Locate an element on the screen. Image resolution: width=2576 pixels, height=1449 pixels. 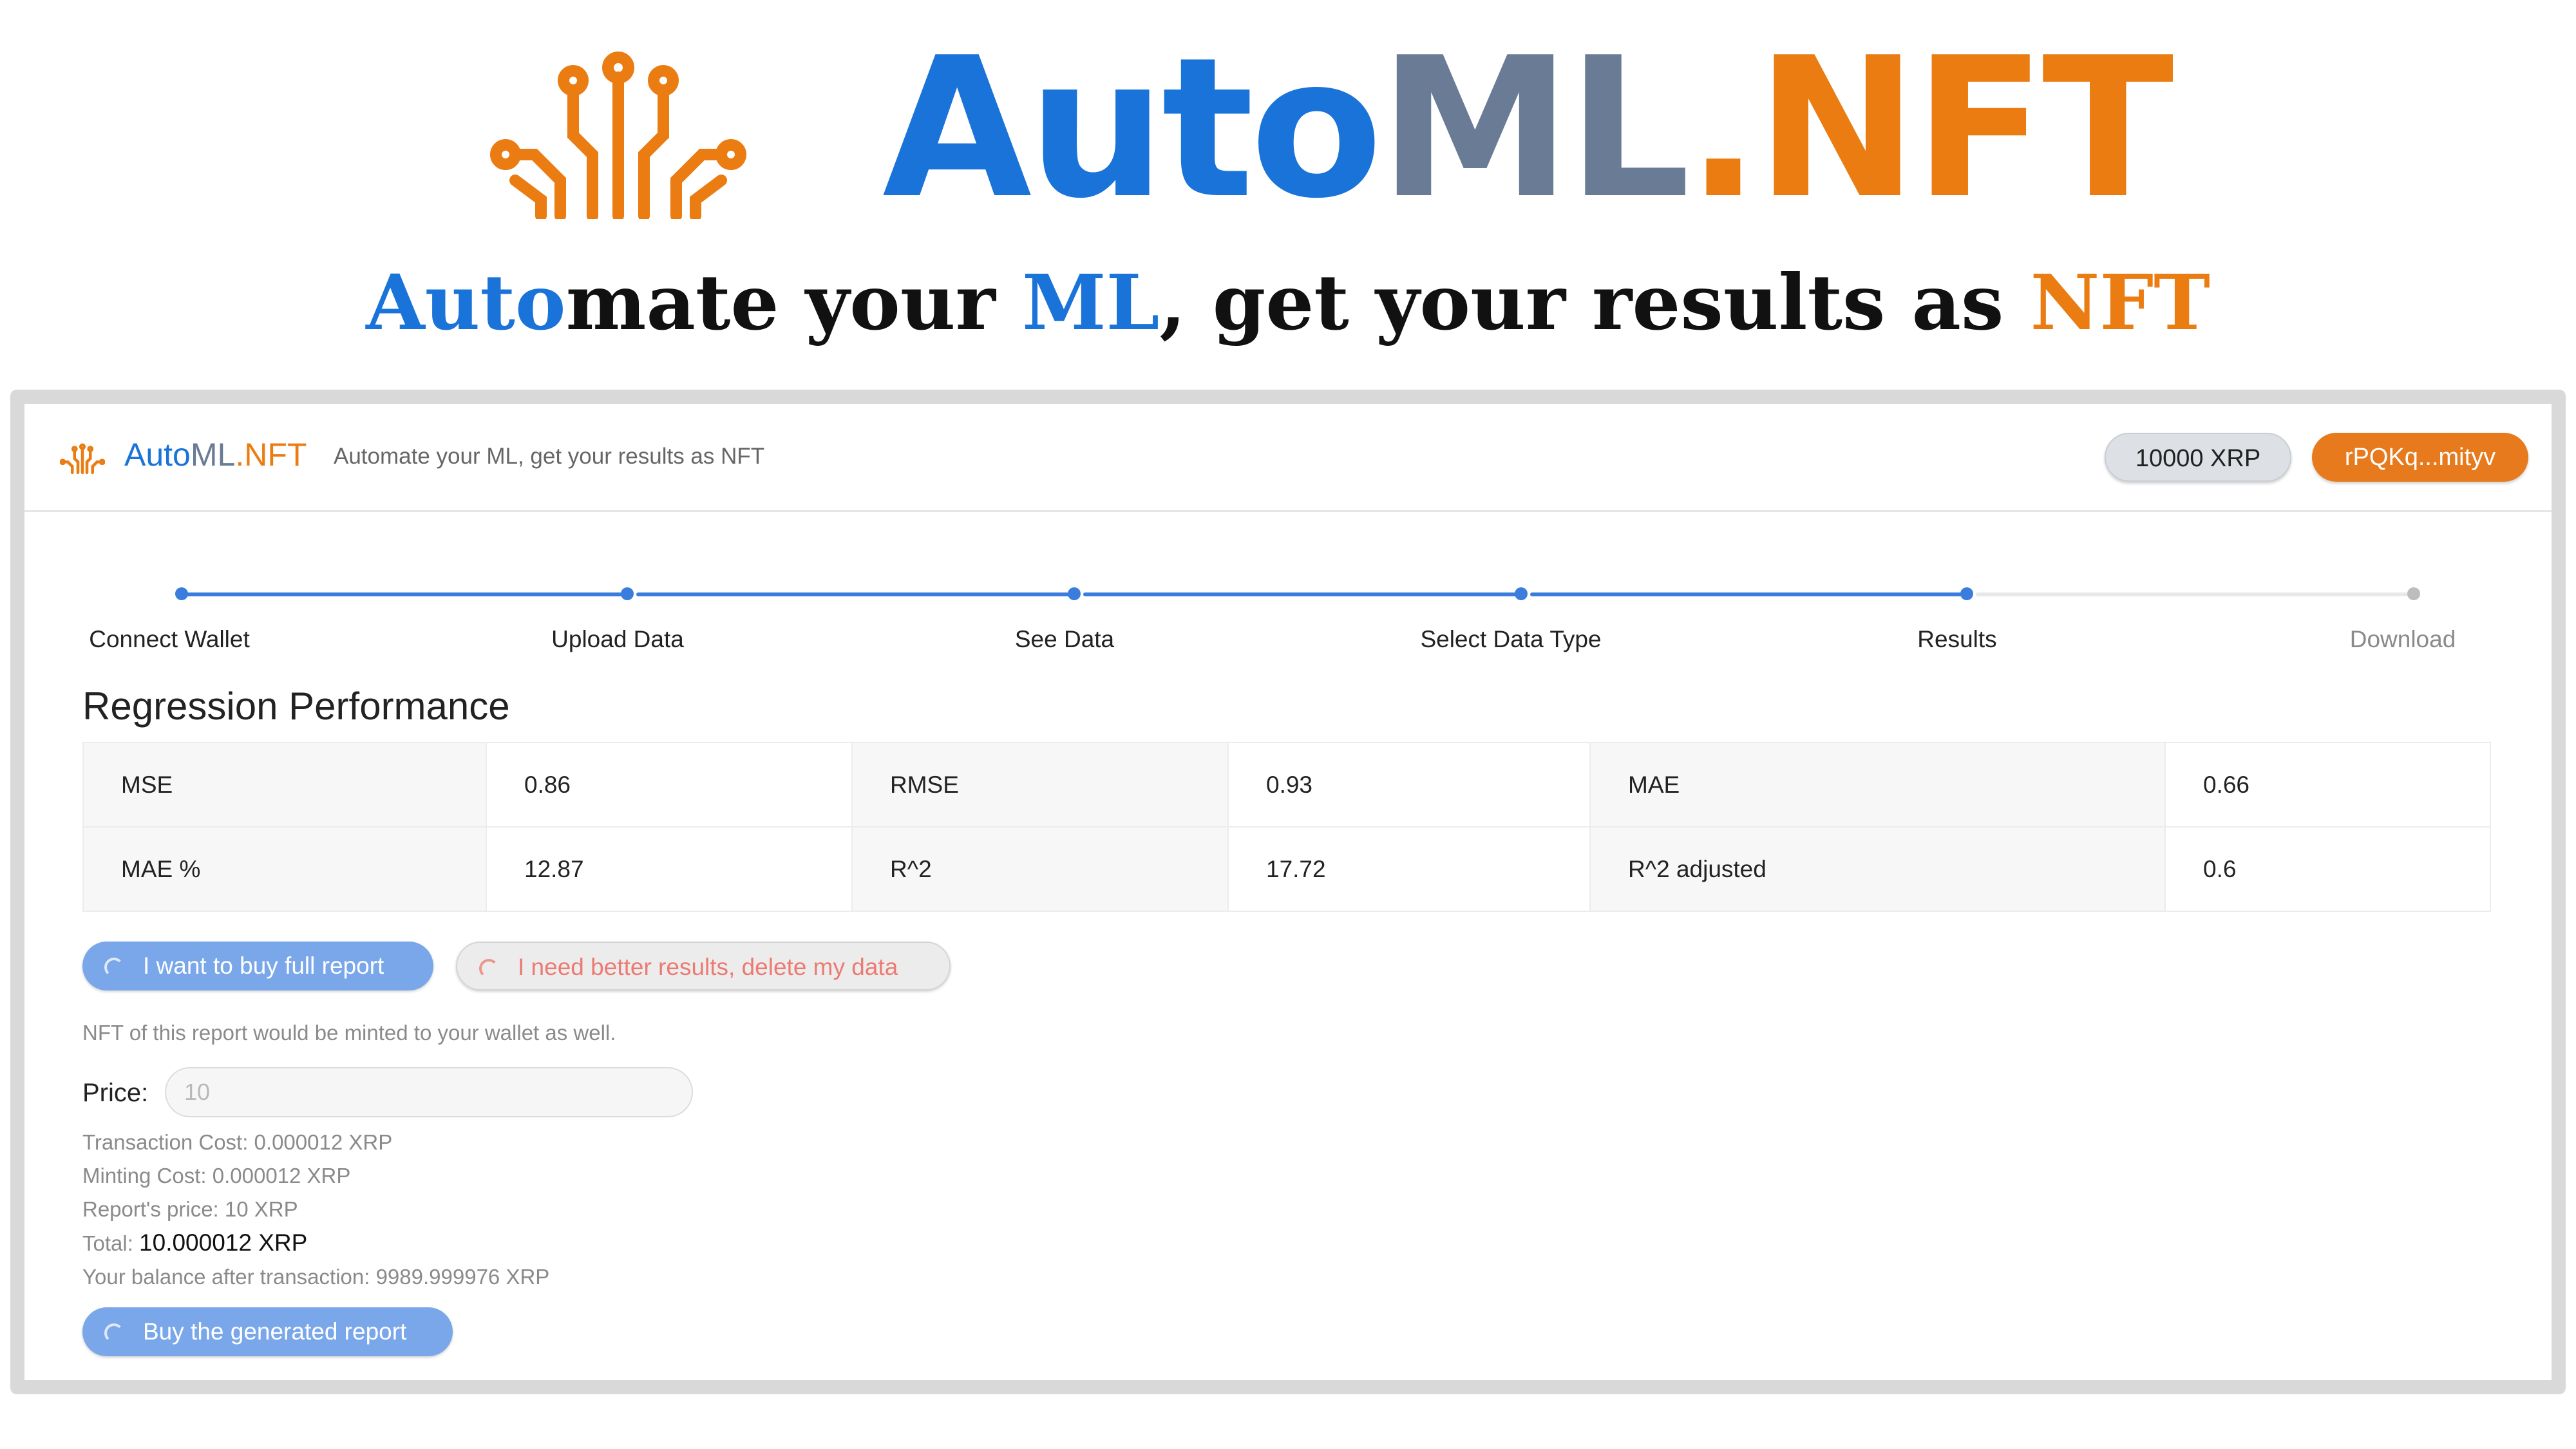
step-label-upload-data: Upload Data is located at coordinates (618, 639).